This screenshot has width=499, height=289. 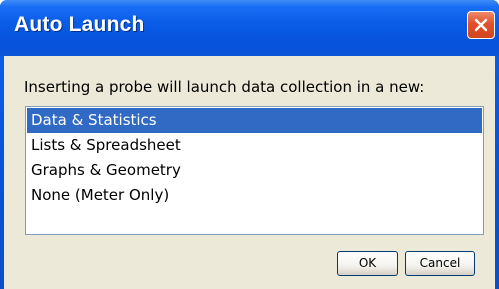 I want to click on list-item-graphs-geometry: Graphs & Geometry, so click(x=254, y=170).